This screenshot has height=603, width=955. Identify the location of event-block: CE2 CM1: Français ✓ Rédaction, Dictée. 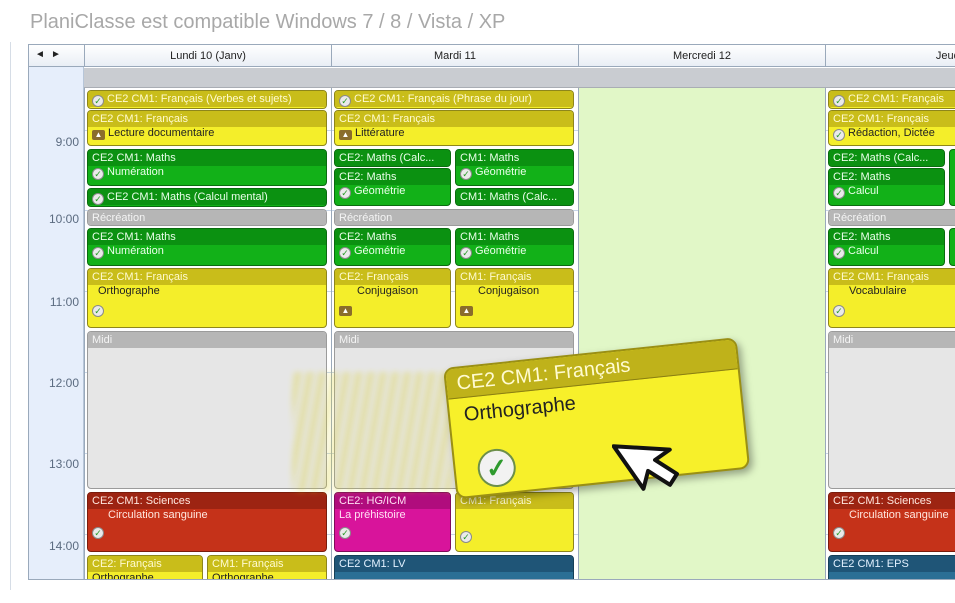
(891, 128).